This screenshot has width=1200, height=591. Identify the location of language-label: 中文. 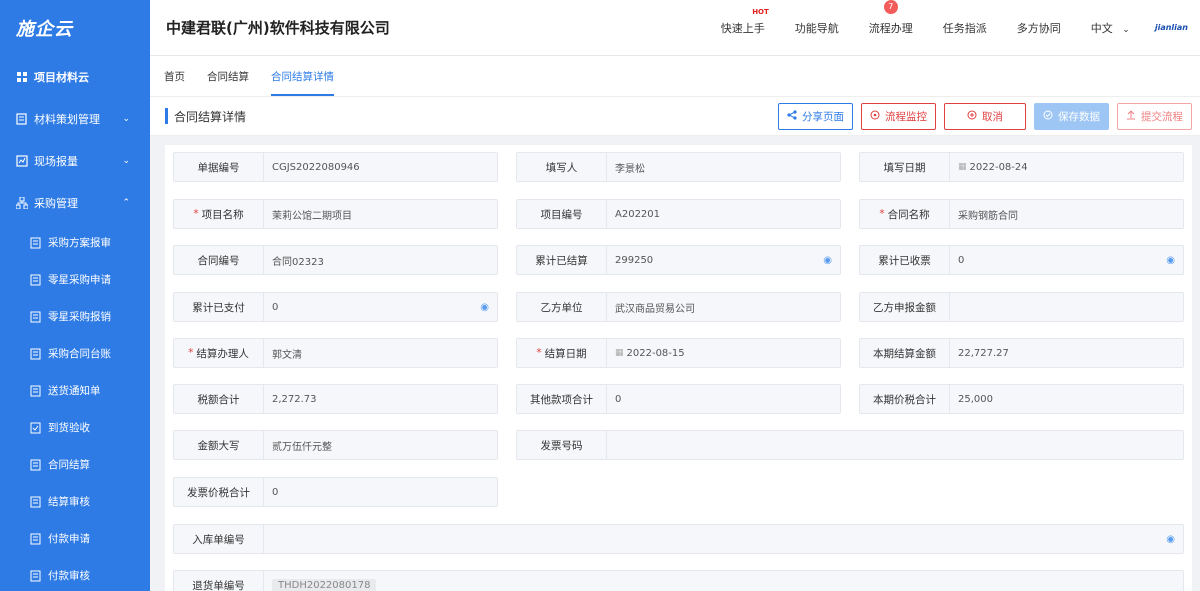
(1101, 28).